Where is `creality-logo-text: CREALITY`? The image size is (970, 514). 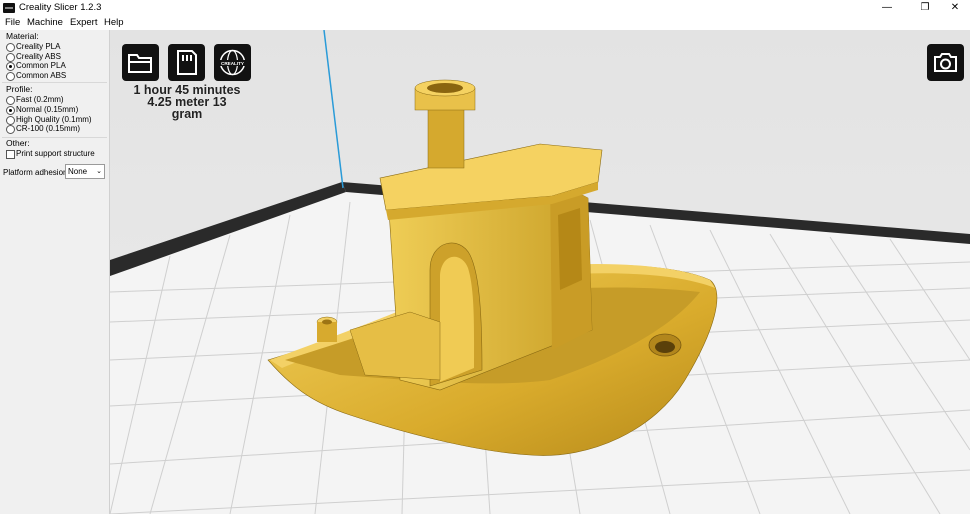 creality-logo-text: CREALITY is located at coordinates (232, 63).